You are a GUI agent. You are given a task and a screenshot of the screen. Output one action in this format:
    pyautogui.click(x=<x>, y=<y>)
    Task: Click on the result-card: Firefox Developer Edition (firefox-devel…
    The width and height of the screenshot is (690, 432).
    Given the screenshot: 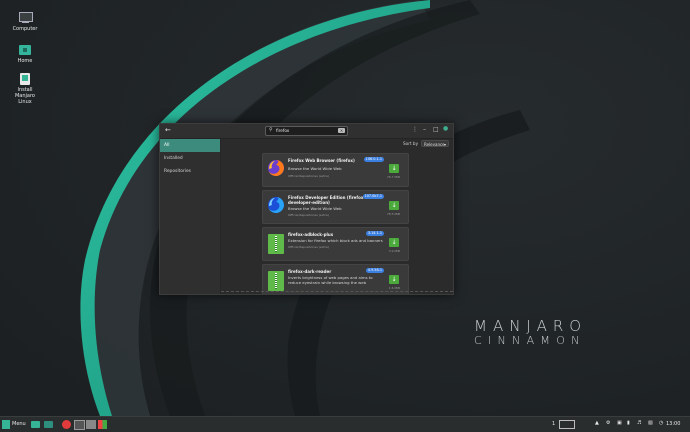 What is the action you would take?
    pyautogui.click(x=335, y=207)
    